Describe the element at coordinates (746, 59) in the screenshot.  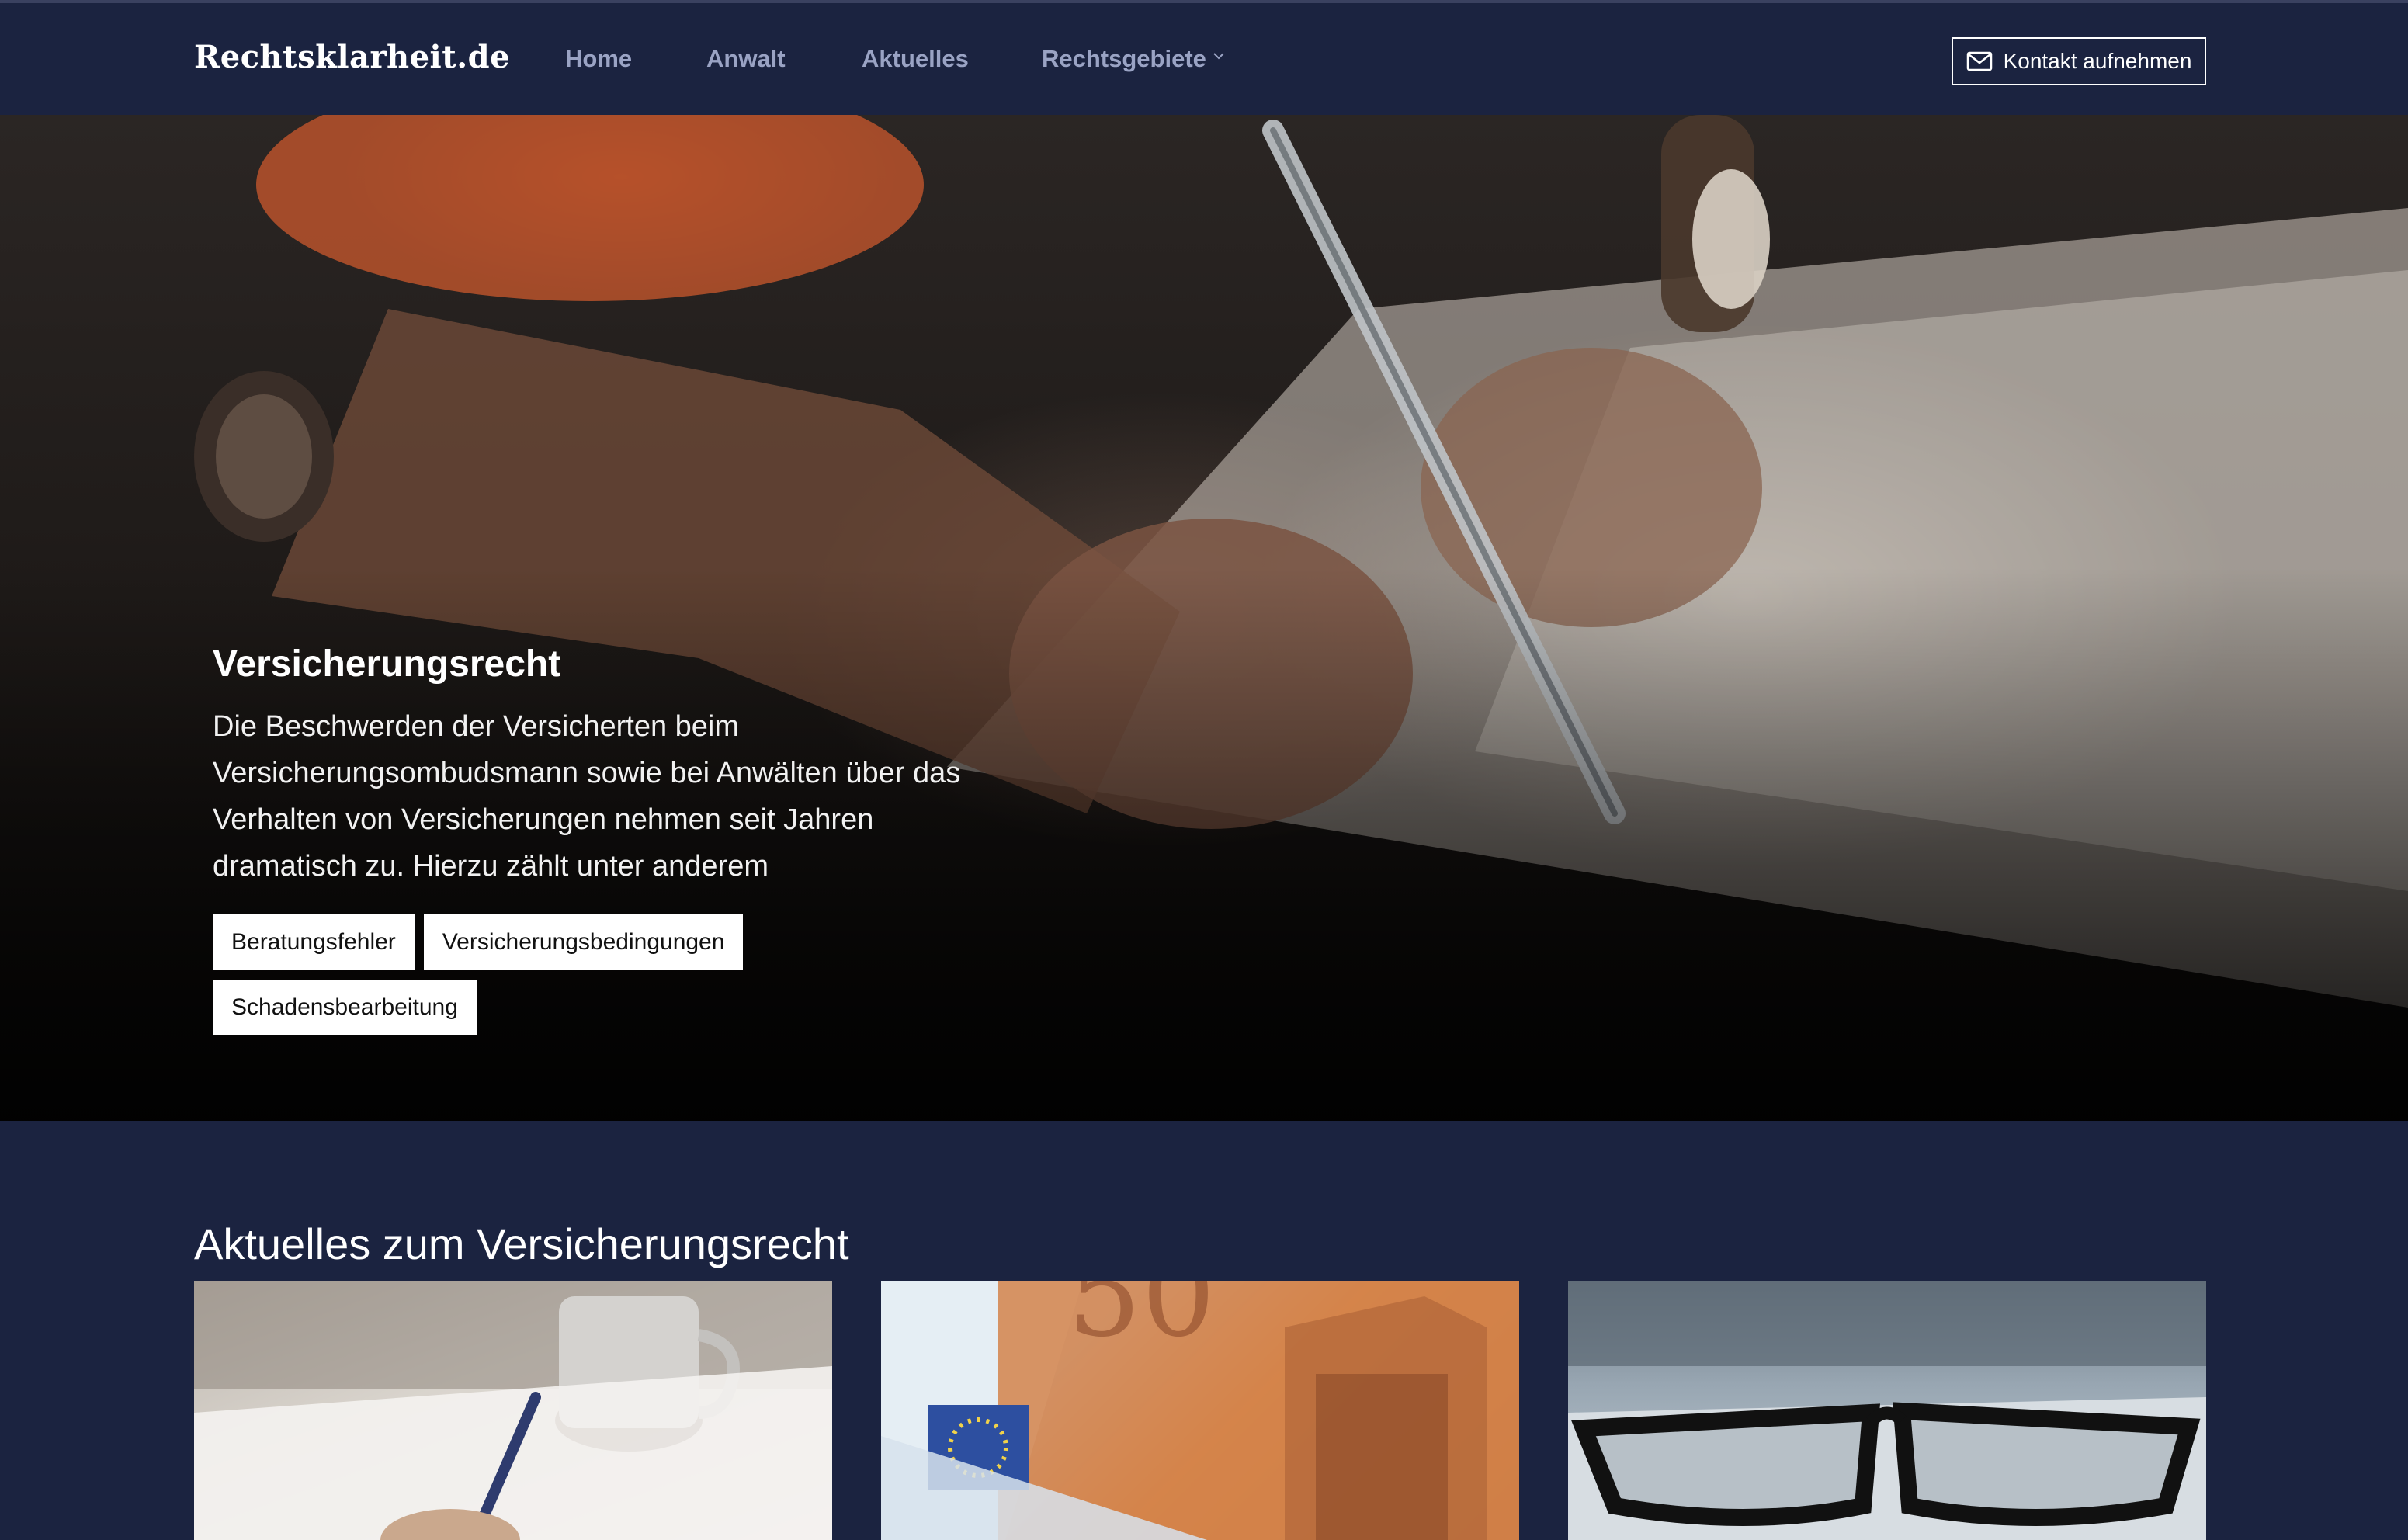
I see `nav-link-anwalt: Anwalt` at that location.